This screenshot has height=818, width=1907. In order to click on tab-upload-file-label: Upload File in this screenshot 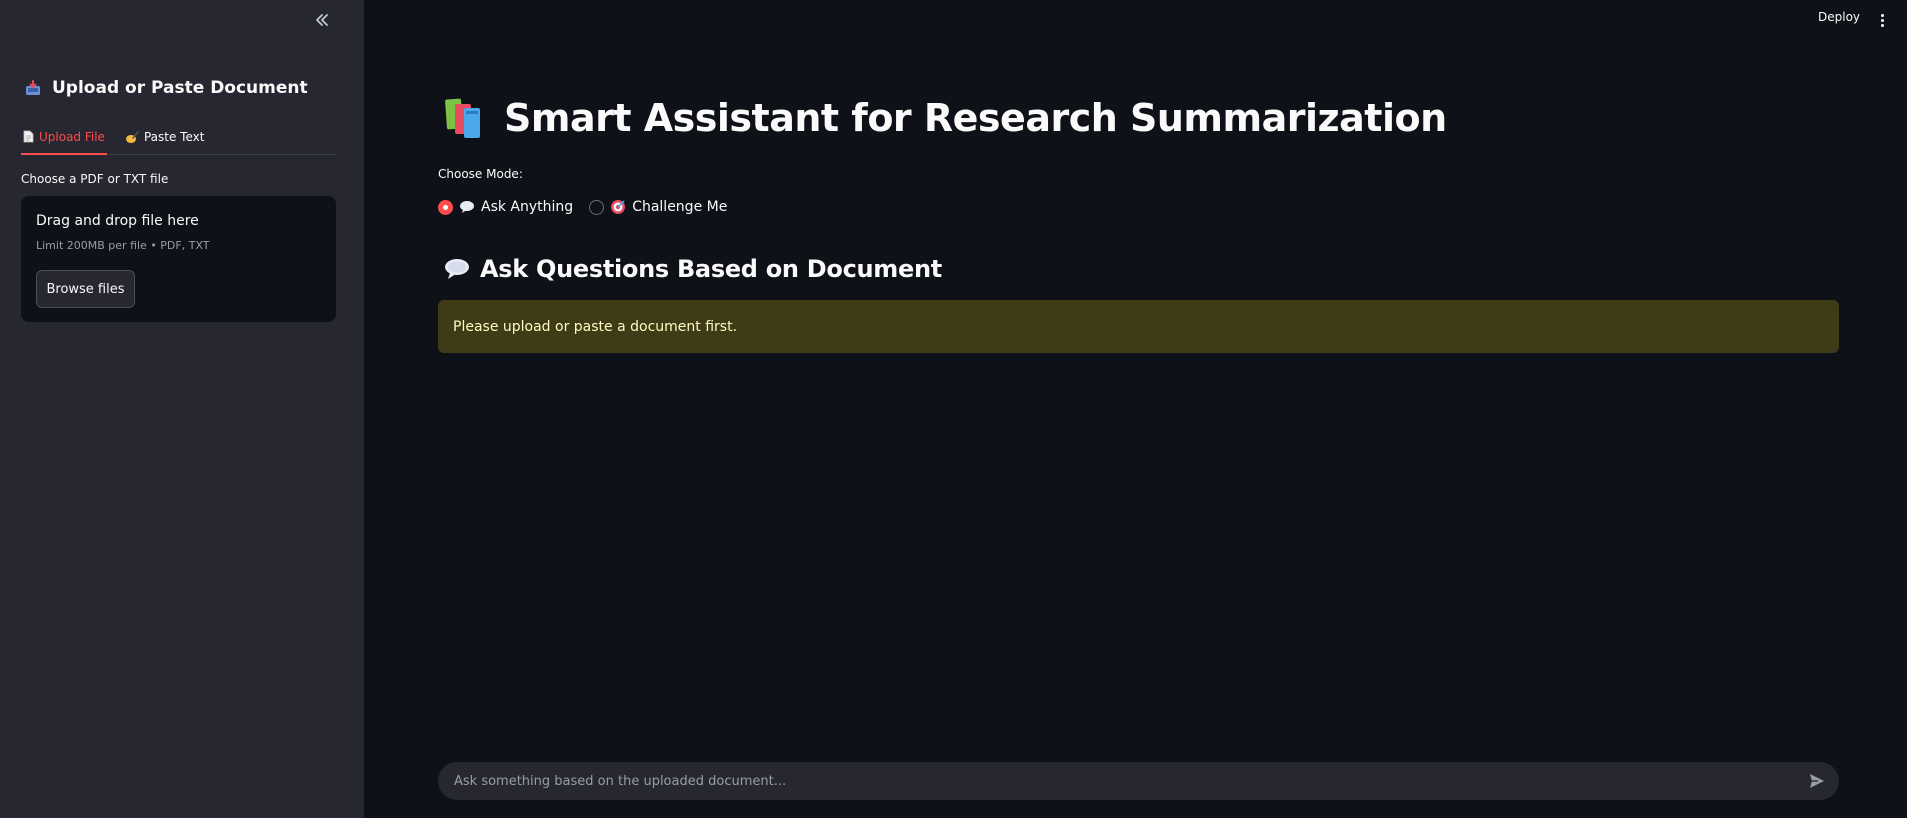, I will do `click(72, 136)`.